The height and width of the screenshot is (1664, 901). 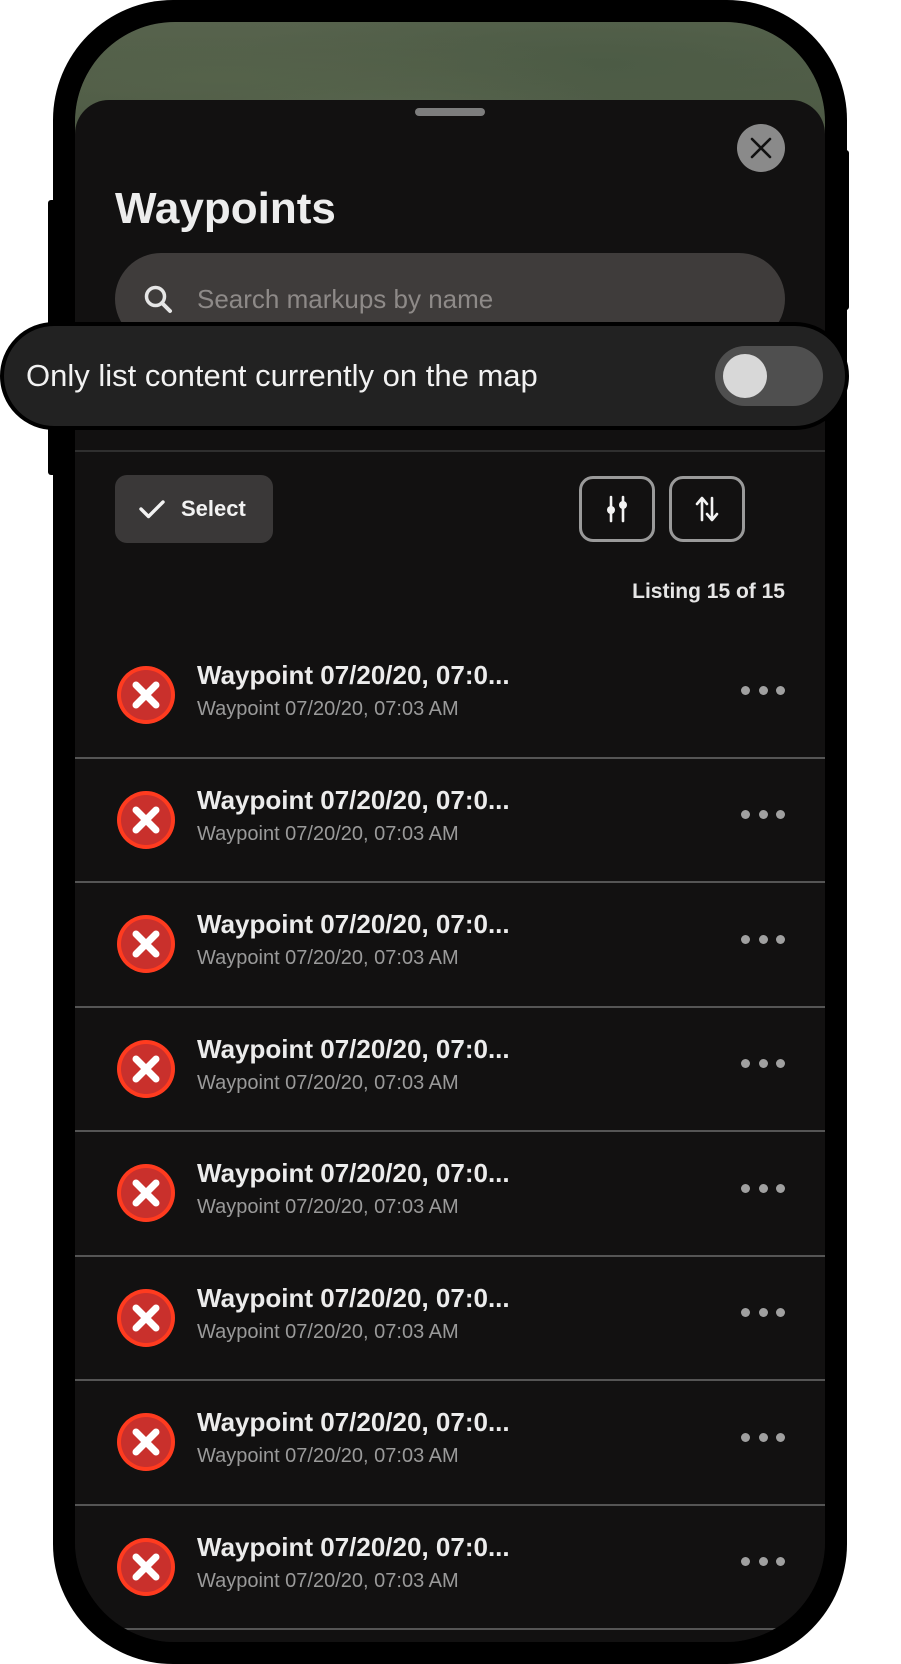 I want to click on filter-button, so click(x=617, y=509).